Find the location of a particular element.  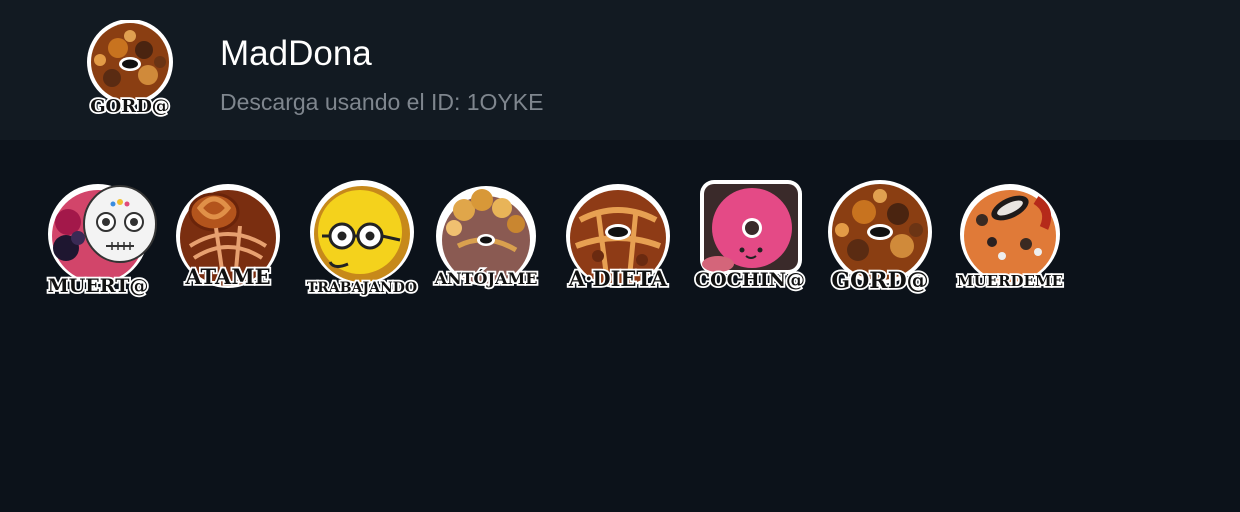

caramel-donut-icon: A·DIETA is located at coordinates (618, 238).